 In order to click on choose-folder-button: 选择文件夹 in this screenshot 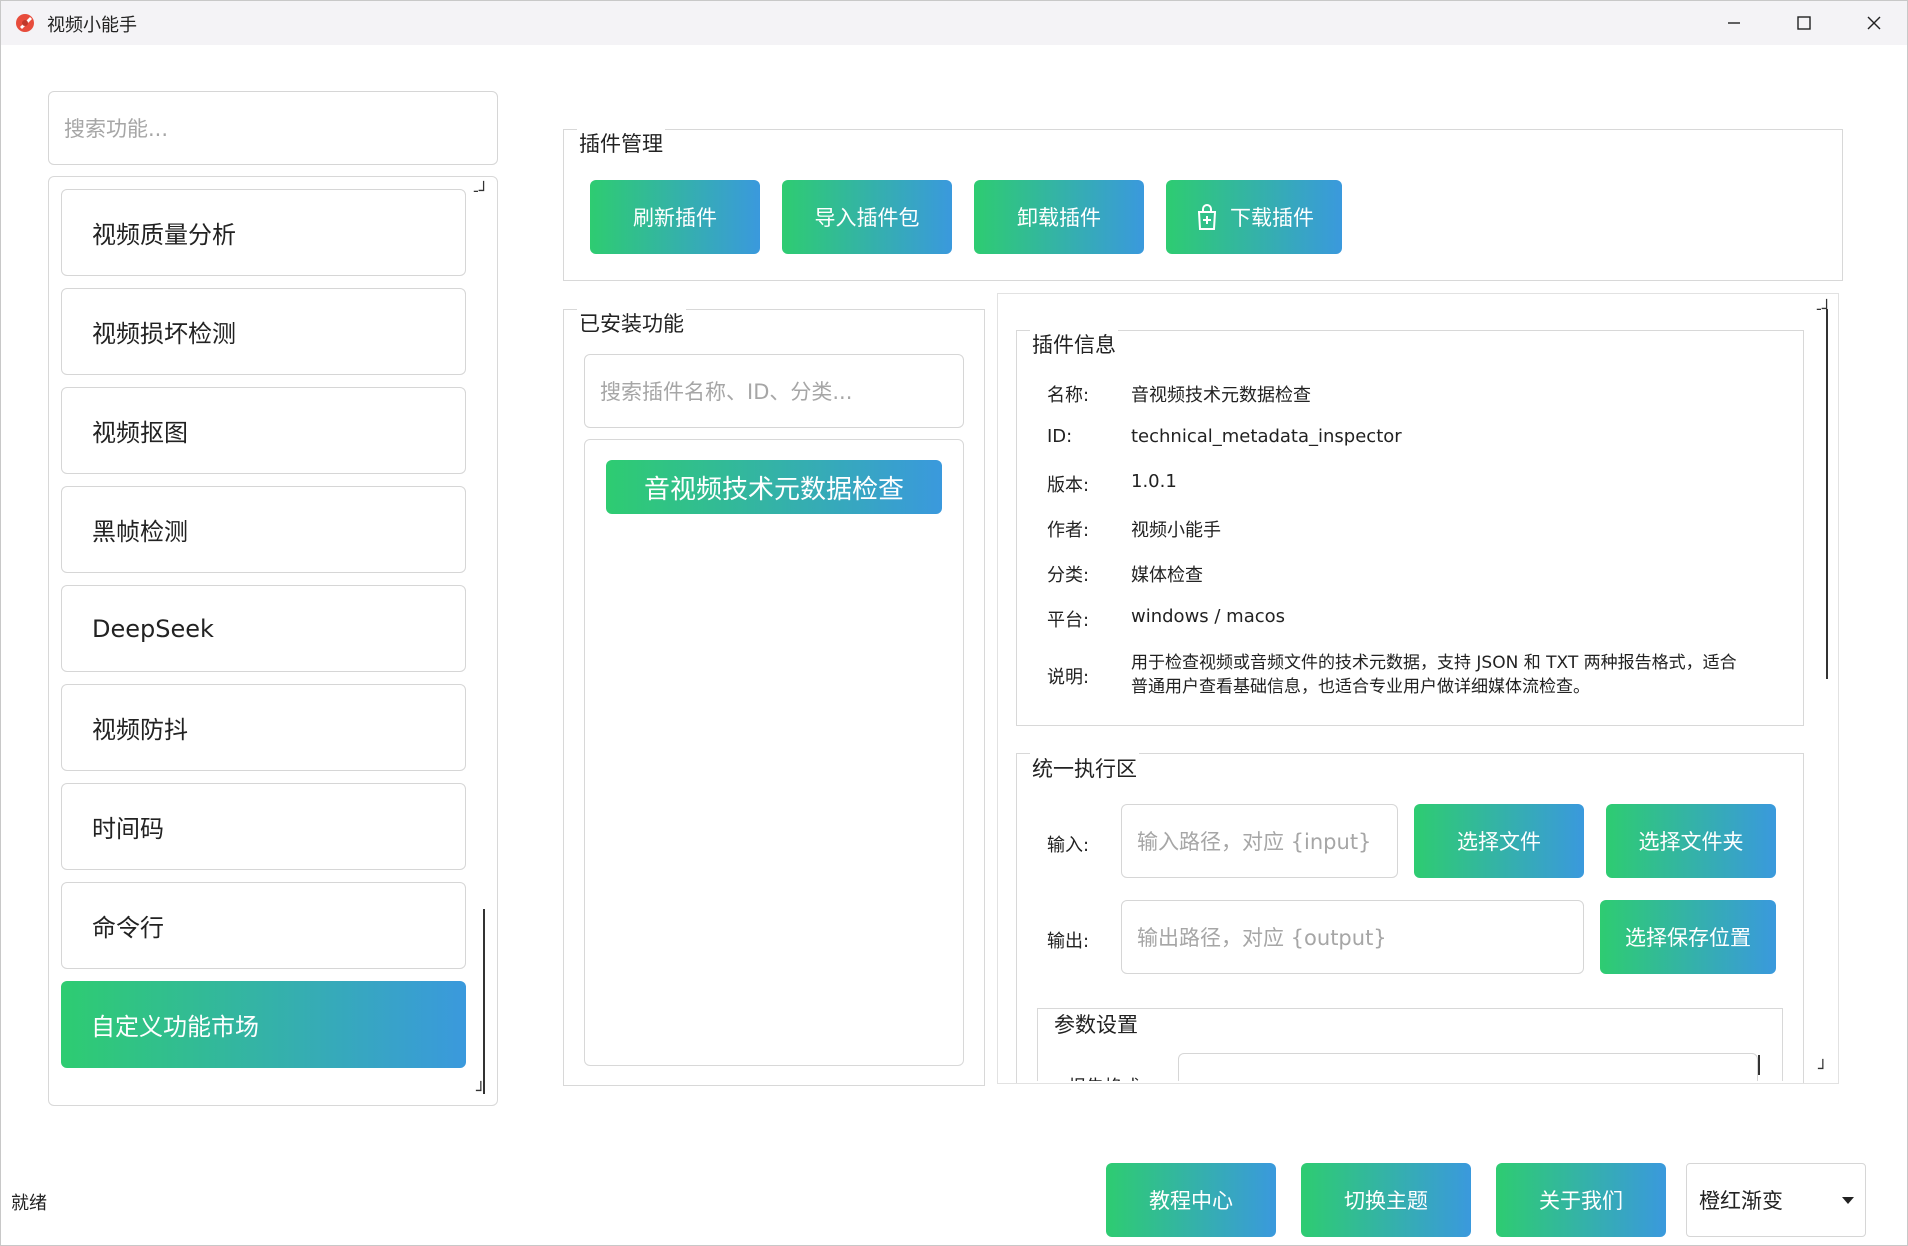, I will do `click(1691, 841)`.